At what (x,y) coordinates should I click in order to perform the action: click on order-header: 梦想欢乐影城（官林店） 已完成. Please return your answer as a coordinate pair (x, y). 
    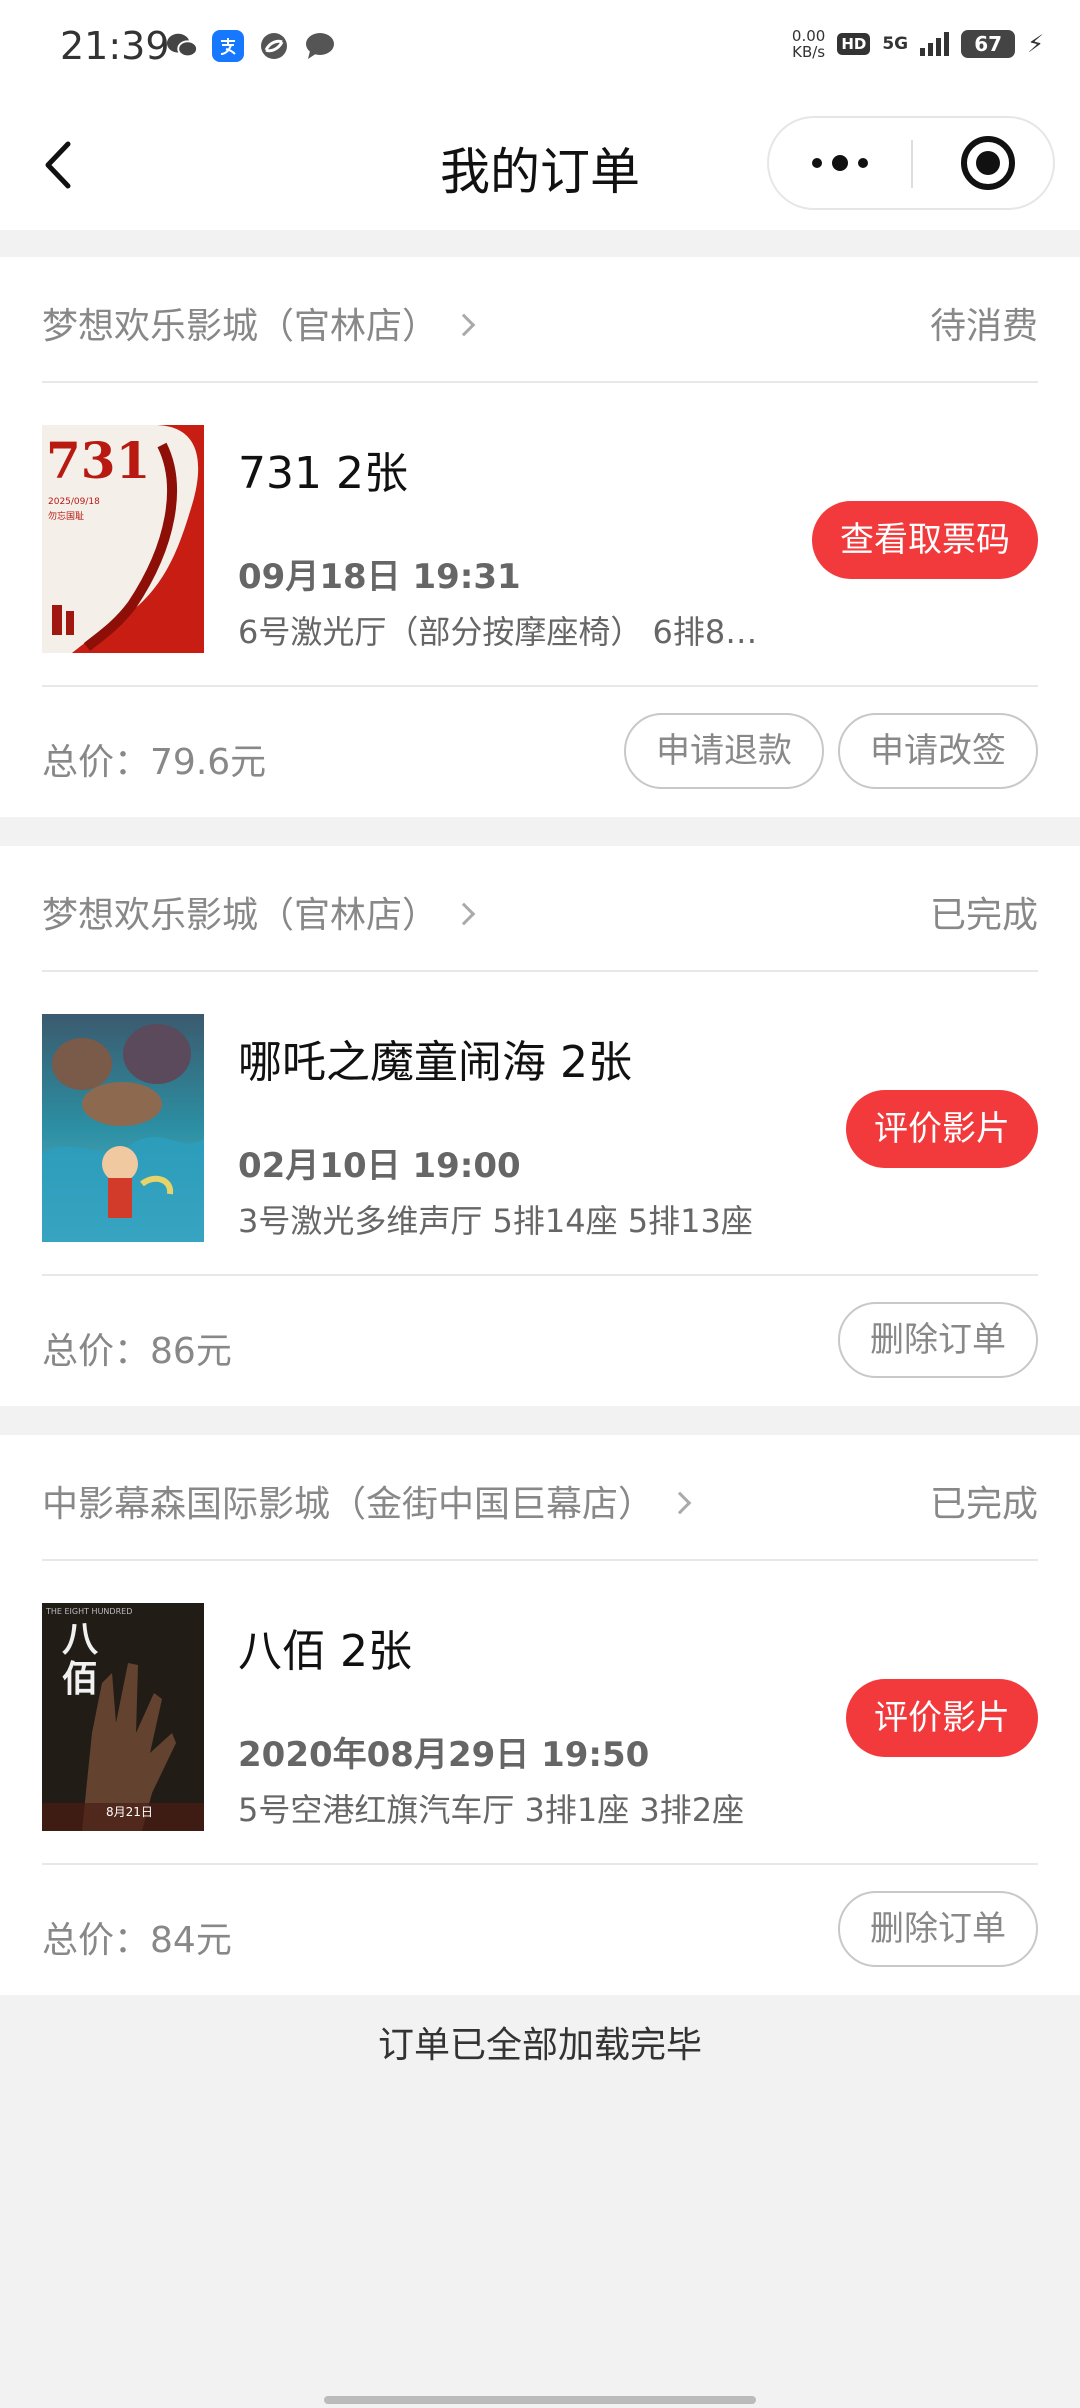
    Looking at the image, I should click on (540, 909).